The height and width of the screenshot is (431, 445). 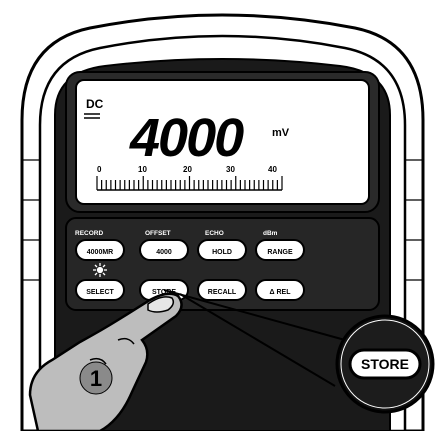 I want to click on mode-indicator: DC, so click(x=95, y=104).